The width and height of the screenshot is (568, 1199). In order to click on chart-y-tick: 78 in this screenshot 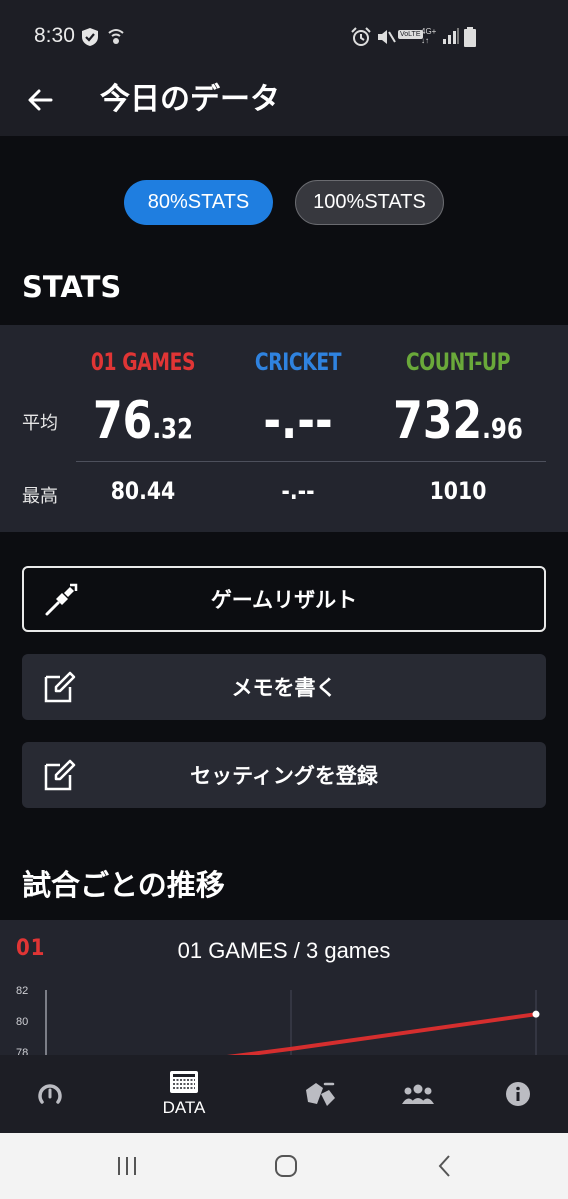, I will do `click(22, 1051)`.